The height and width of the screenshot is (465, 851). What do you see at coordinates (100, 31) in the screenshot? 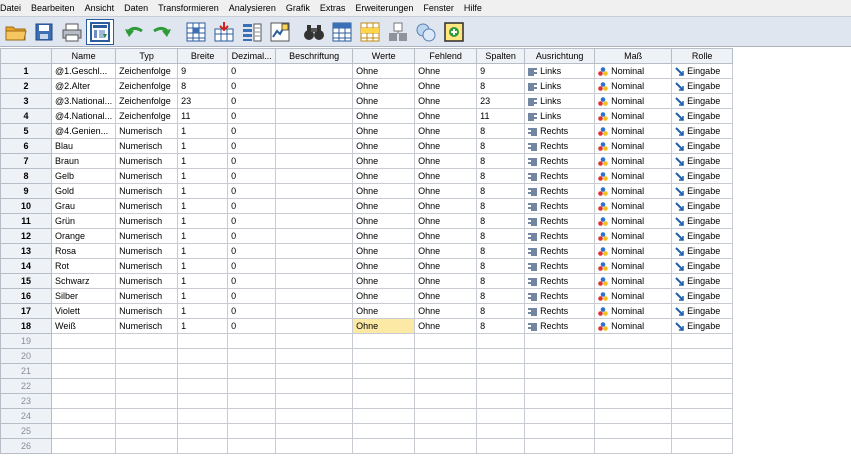
I see `recall-dialog-button` at bounding box center [100, 31].